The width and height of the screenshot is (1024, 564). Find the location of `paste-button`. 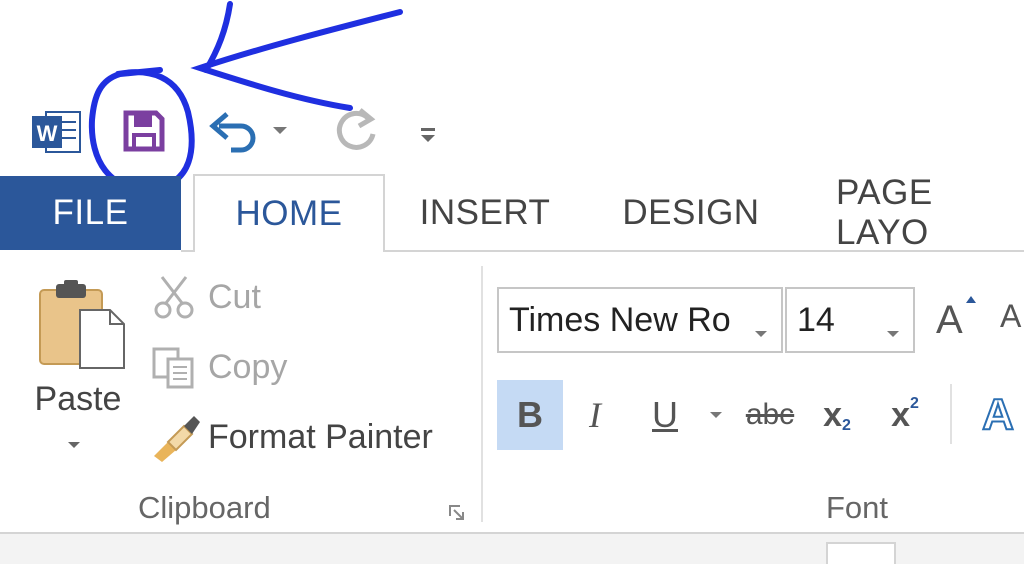

paste-button is located at coordinates (80, 326).